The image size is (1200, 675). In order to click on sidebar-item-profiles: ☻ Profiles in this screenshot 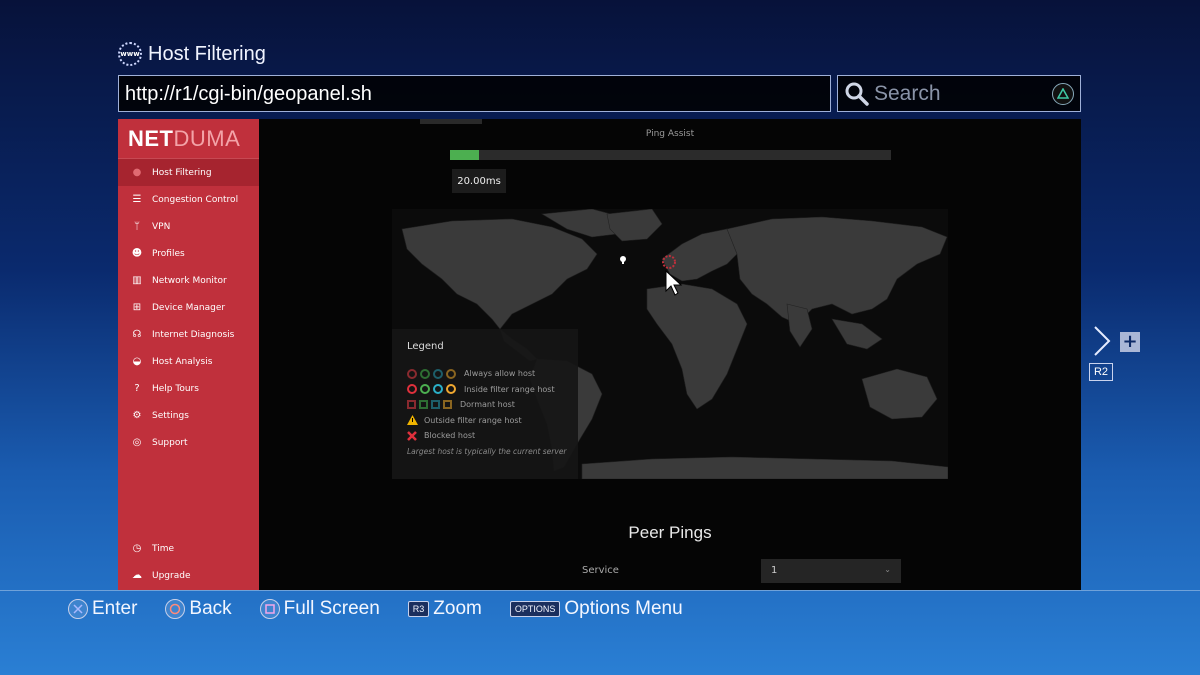, I will do `click(188, 253)`.